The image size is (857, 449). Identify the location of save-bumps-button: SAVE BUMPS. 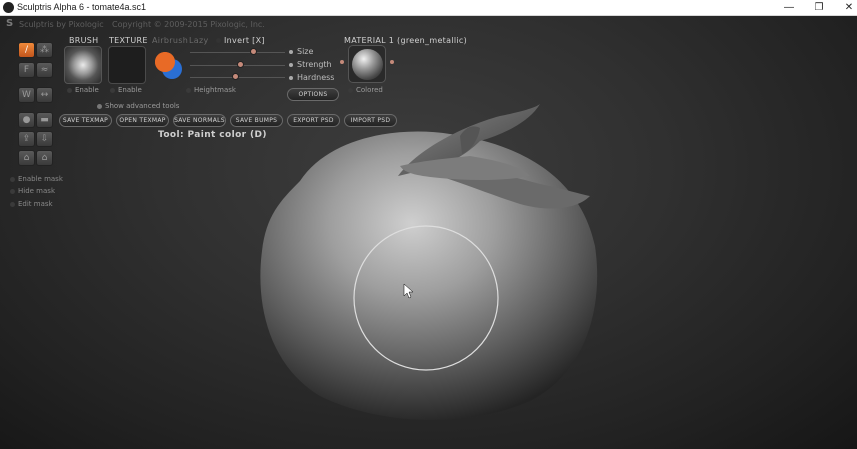
(256, 120).